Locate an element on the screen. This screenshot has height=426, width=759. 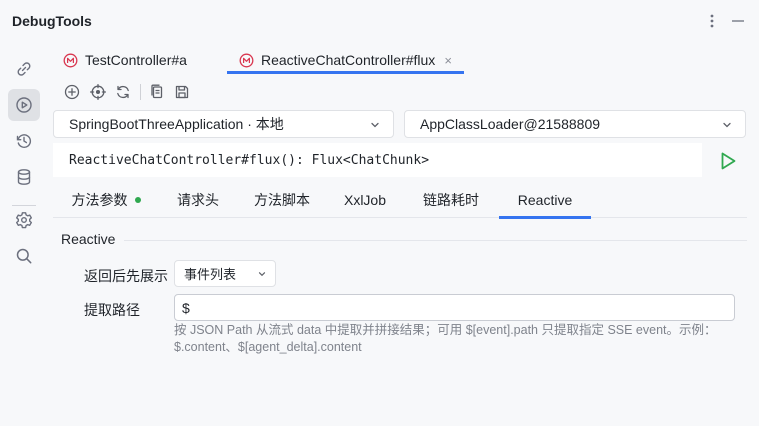
sidebar-item-link is located at coordinates (24, 69).